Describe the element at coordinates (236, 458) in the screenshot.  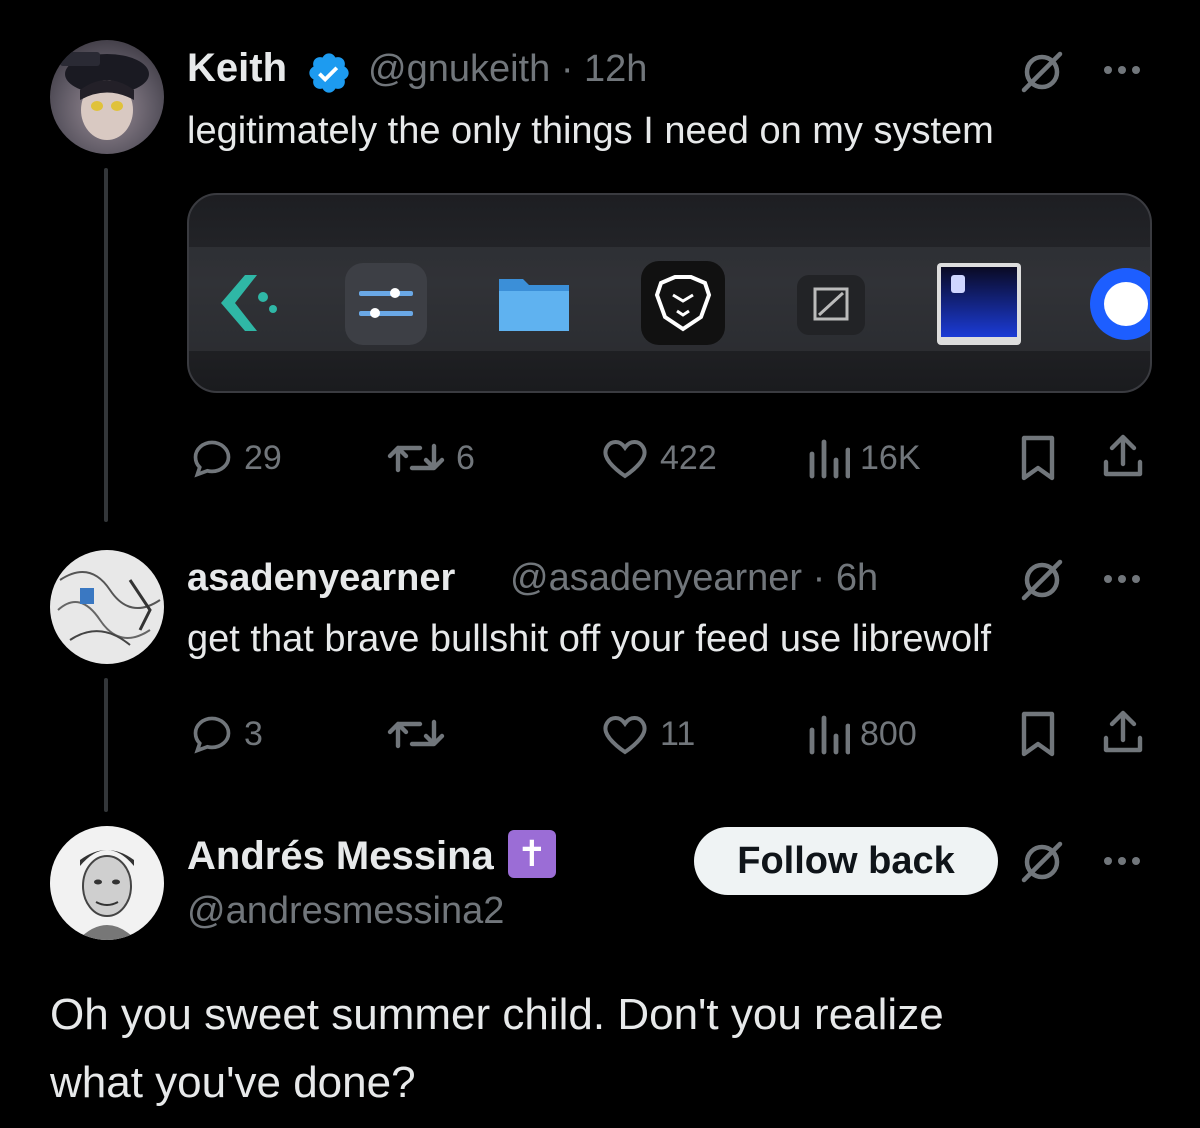
I see `reply-button: 29` at that location.